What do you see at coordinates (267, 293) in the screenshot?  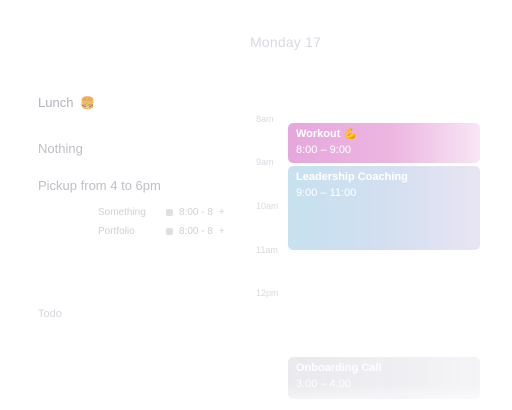 I see `hour-label: 12pm` at bounding box center [267, 293].